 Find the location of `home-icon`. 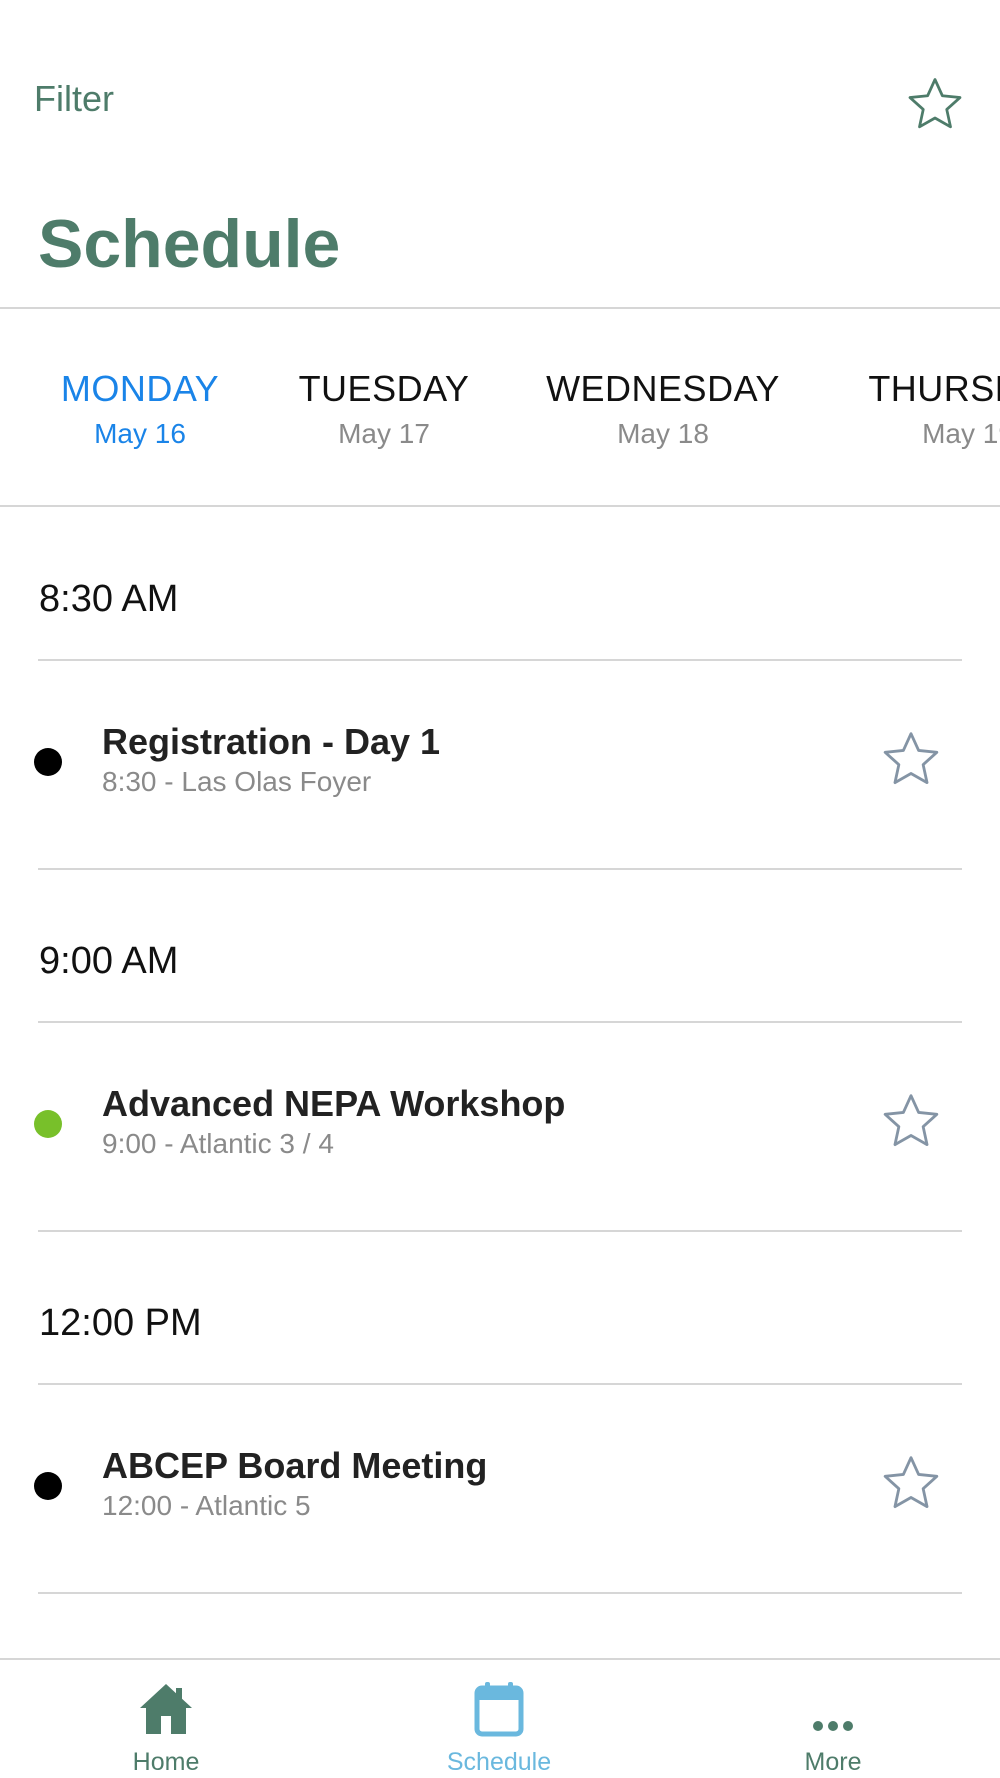

home-icon is located at coordinates (166, 1709).